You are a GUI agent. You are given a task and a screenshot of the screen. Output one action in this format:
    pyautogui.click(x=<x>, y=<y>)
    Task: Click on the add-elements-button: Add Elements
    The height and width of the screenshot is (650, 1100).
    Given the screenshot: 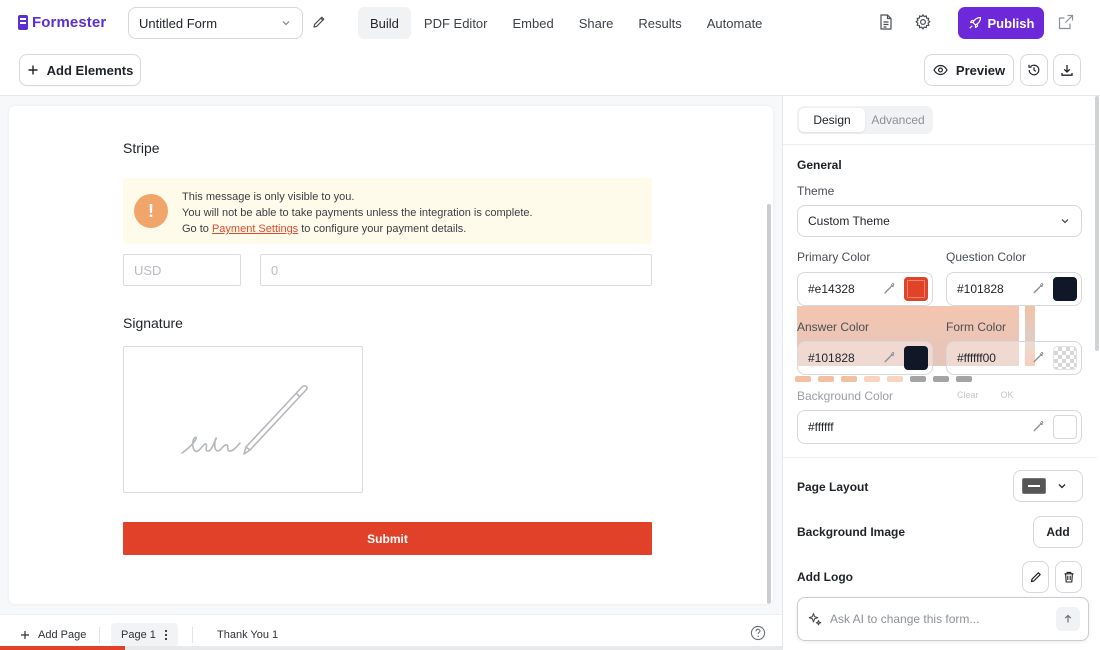 What is the action you would take?
    pyautogui.click(x=80, y=70)
    